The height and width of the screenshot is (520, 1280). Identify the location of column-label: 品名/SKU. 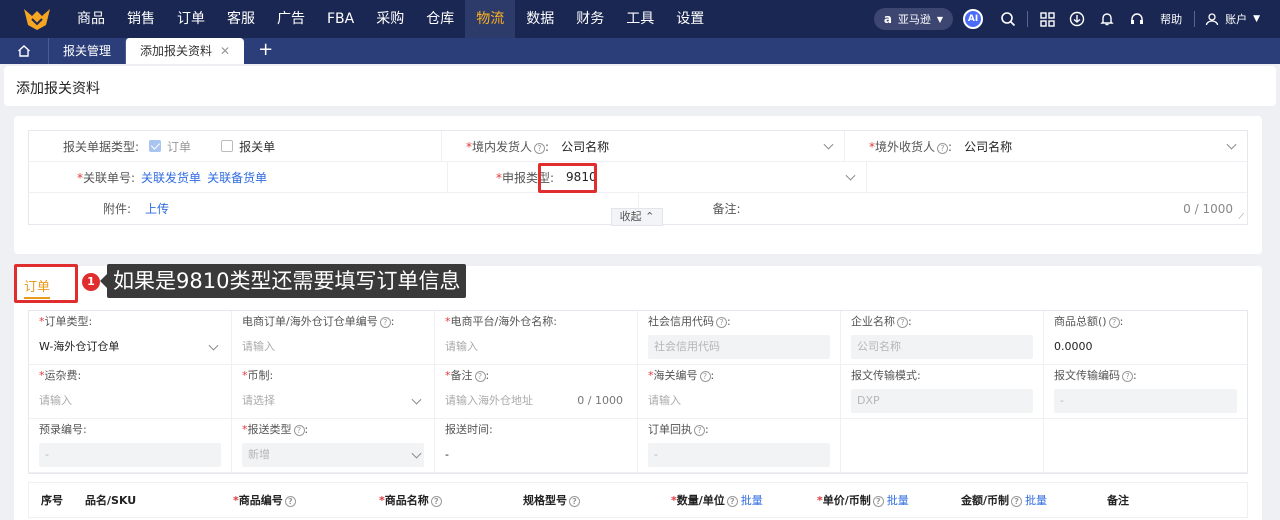
(111, 500).